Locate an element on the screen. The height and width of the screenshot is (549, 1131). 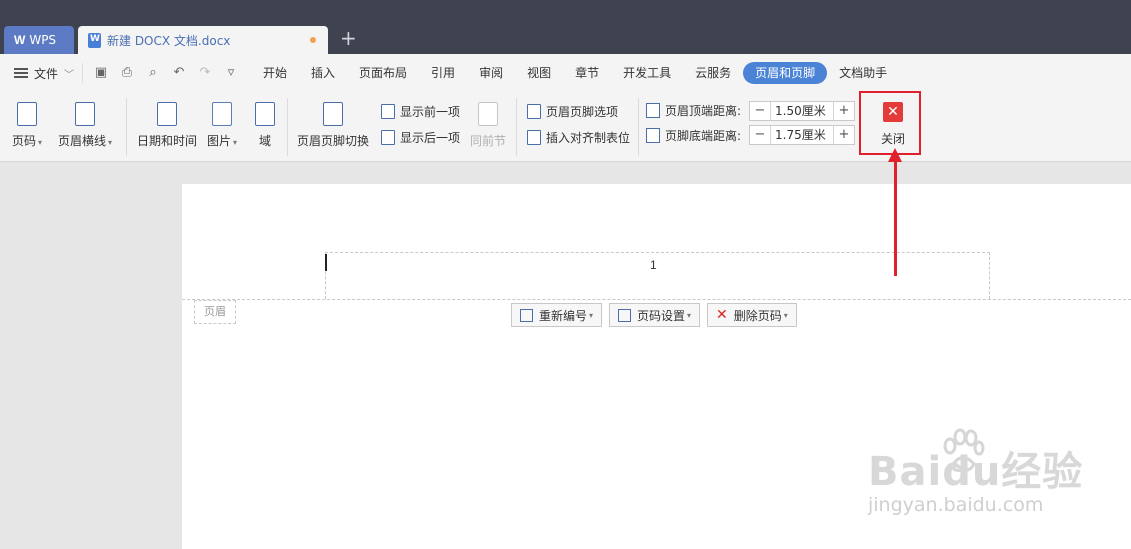
baidu-watermark: Baidu经验 jingyan.baidu.com is located at coordinates (975, 484).